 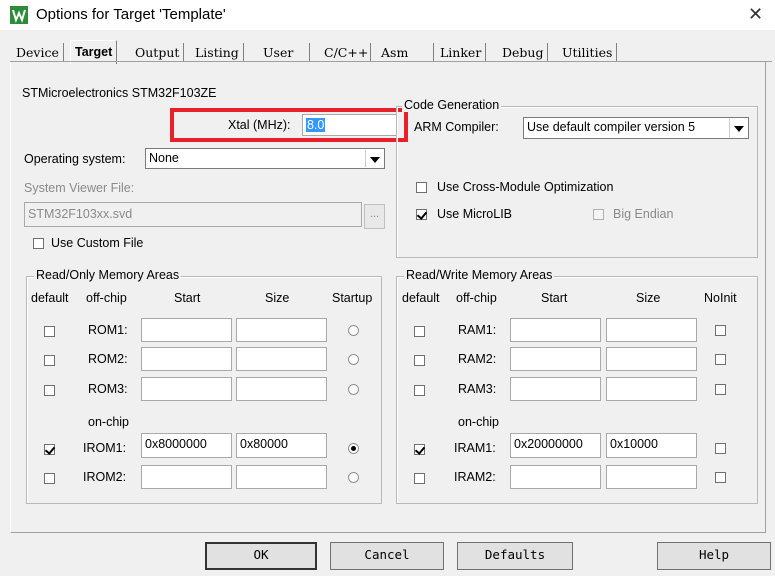 What do you see at coordinates (636, 128) in the screenshot?
I see `compiler-select: Use default compiler version 5` at bounding box center [636, 128].